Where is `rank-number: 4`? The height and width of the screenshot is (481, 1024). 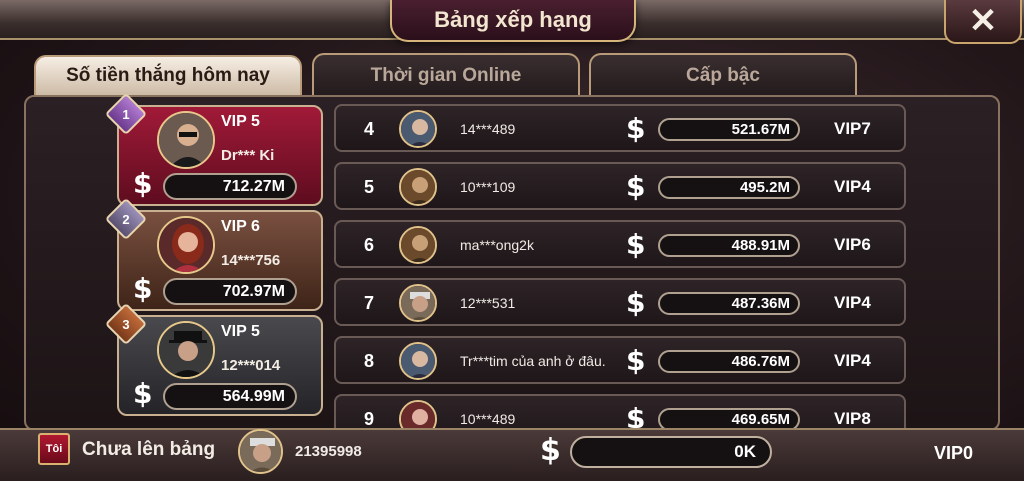
rank-number: 4 is located at coordinates (368, 129).